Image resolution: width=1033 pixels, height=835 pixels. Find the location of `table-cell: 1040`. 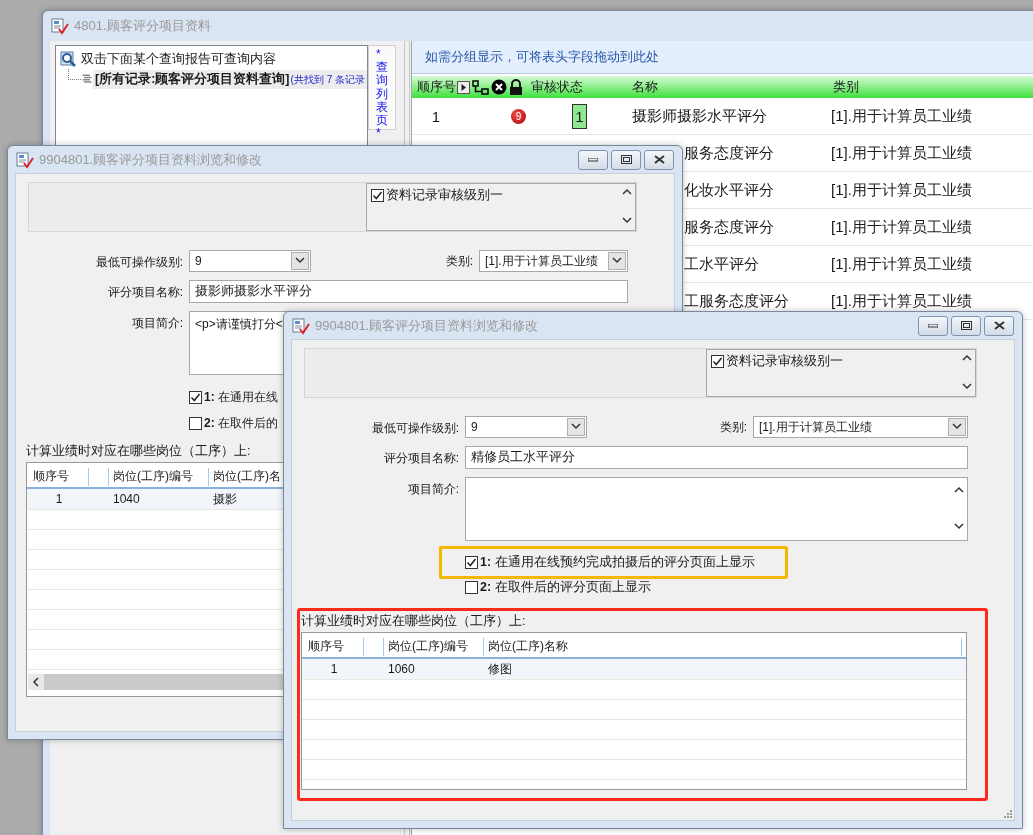

table-cell: 1040 is located at coordinates (126, 499).